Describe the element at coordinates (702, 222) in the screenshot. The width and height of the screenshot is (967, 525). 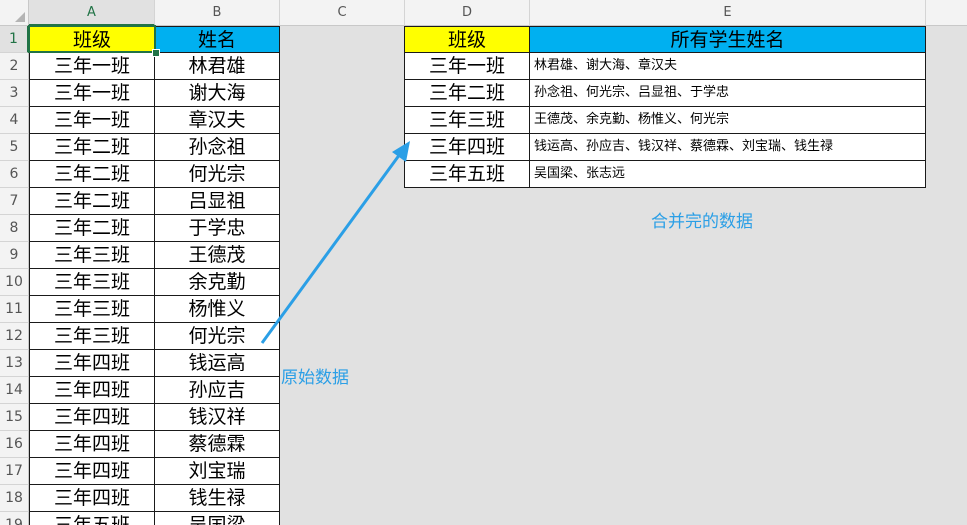
I see `result-data-label: 合并完的数据` at that location.